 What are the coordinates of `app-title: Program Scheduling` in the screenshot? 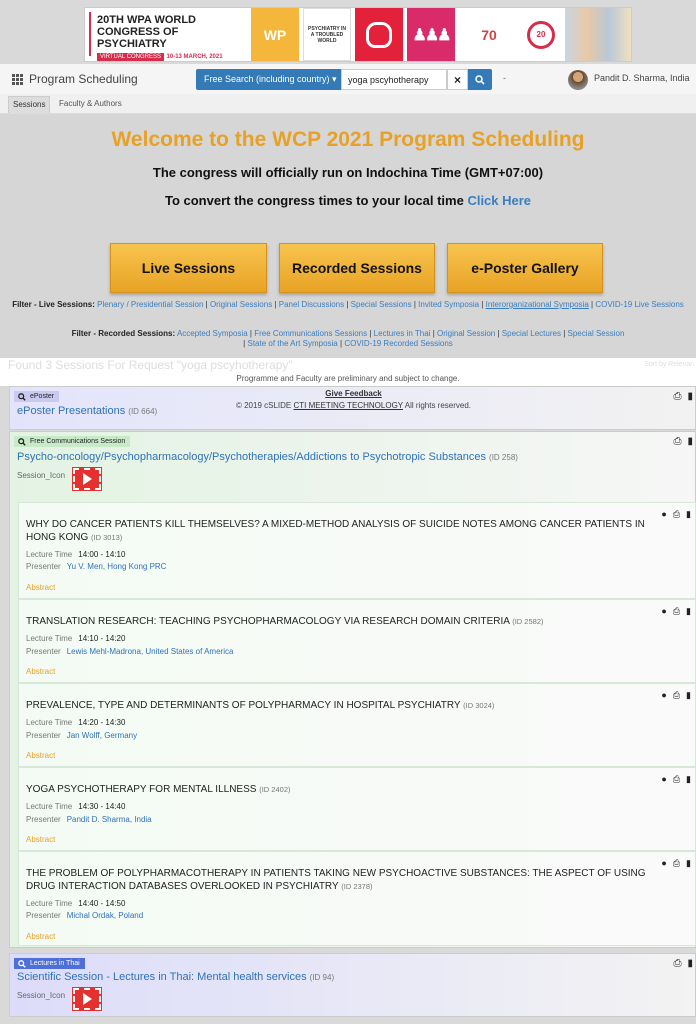 It's located at (75, 79).